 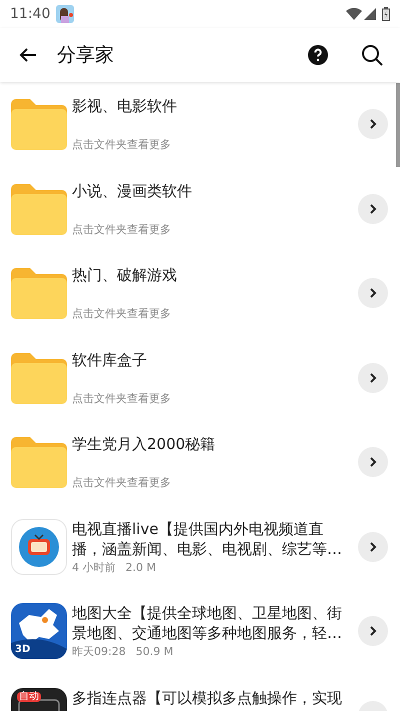 What do you see at coordinates (155, 652) in the screenshot?
I see `app-size: 50.9 M` at bounding box center [155, 652].